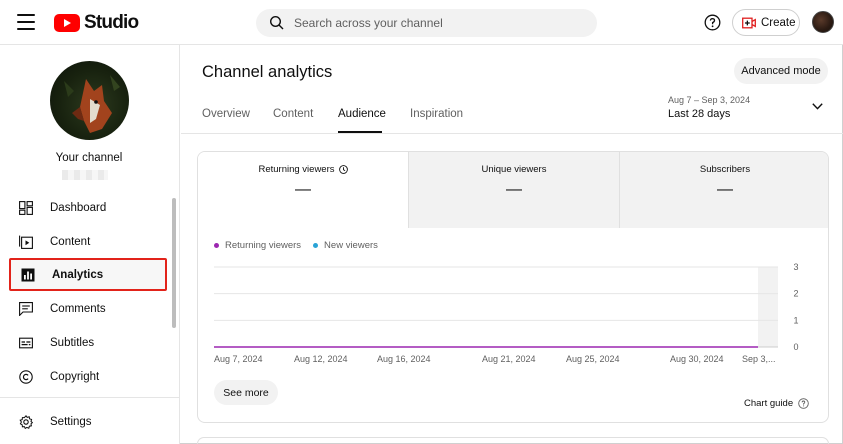 The height and width of the screenshot is (444, 843). I want to click on search-bar, so click(426, 23).